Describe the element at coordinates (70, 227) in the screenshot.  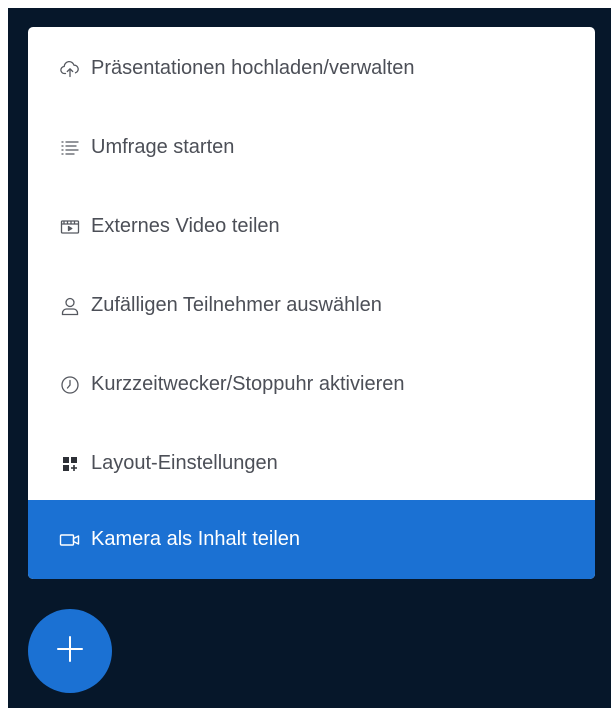
I see `external-video-icon` at that location.